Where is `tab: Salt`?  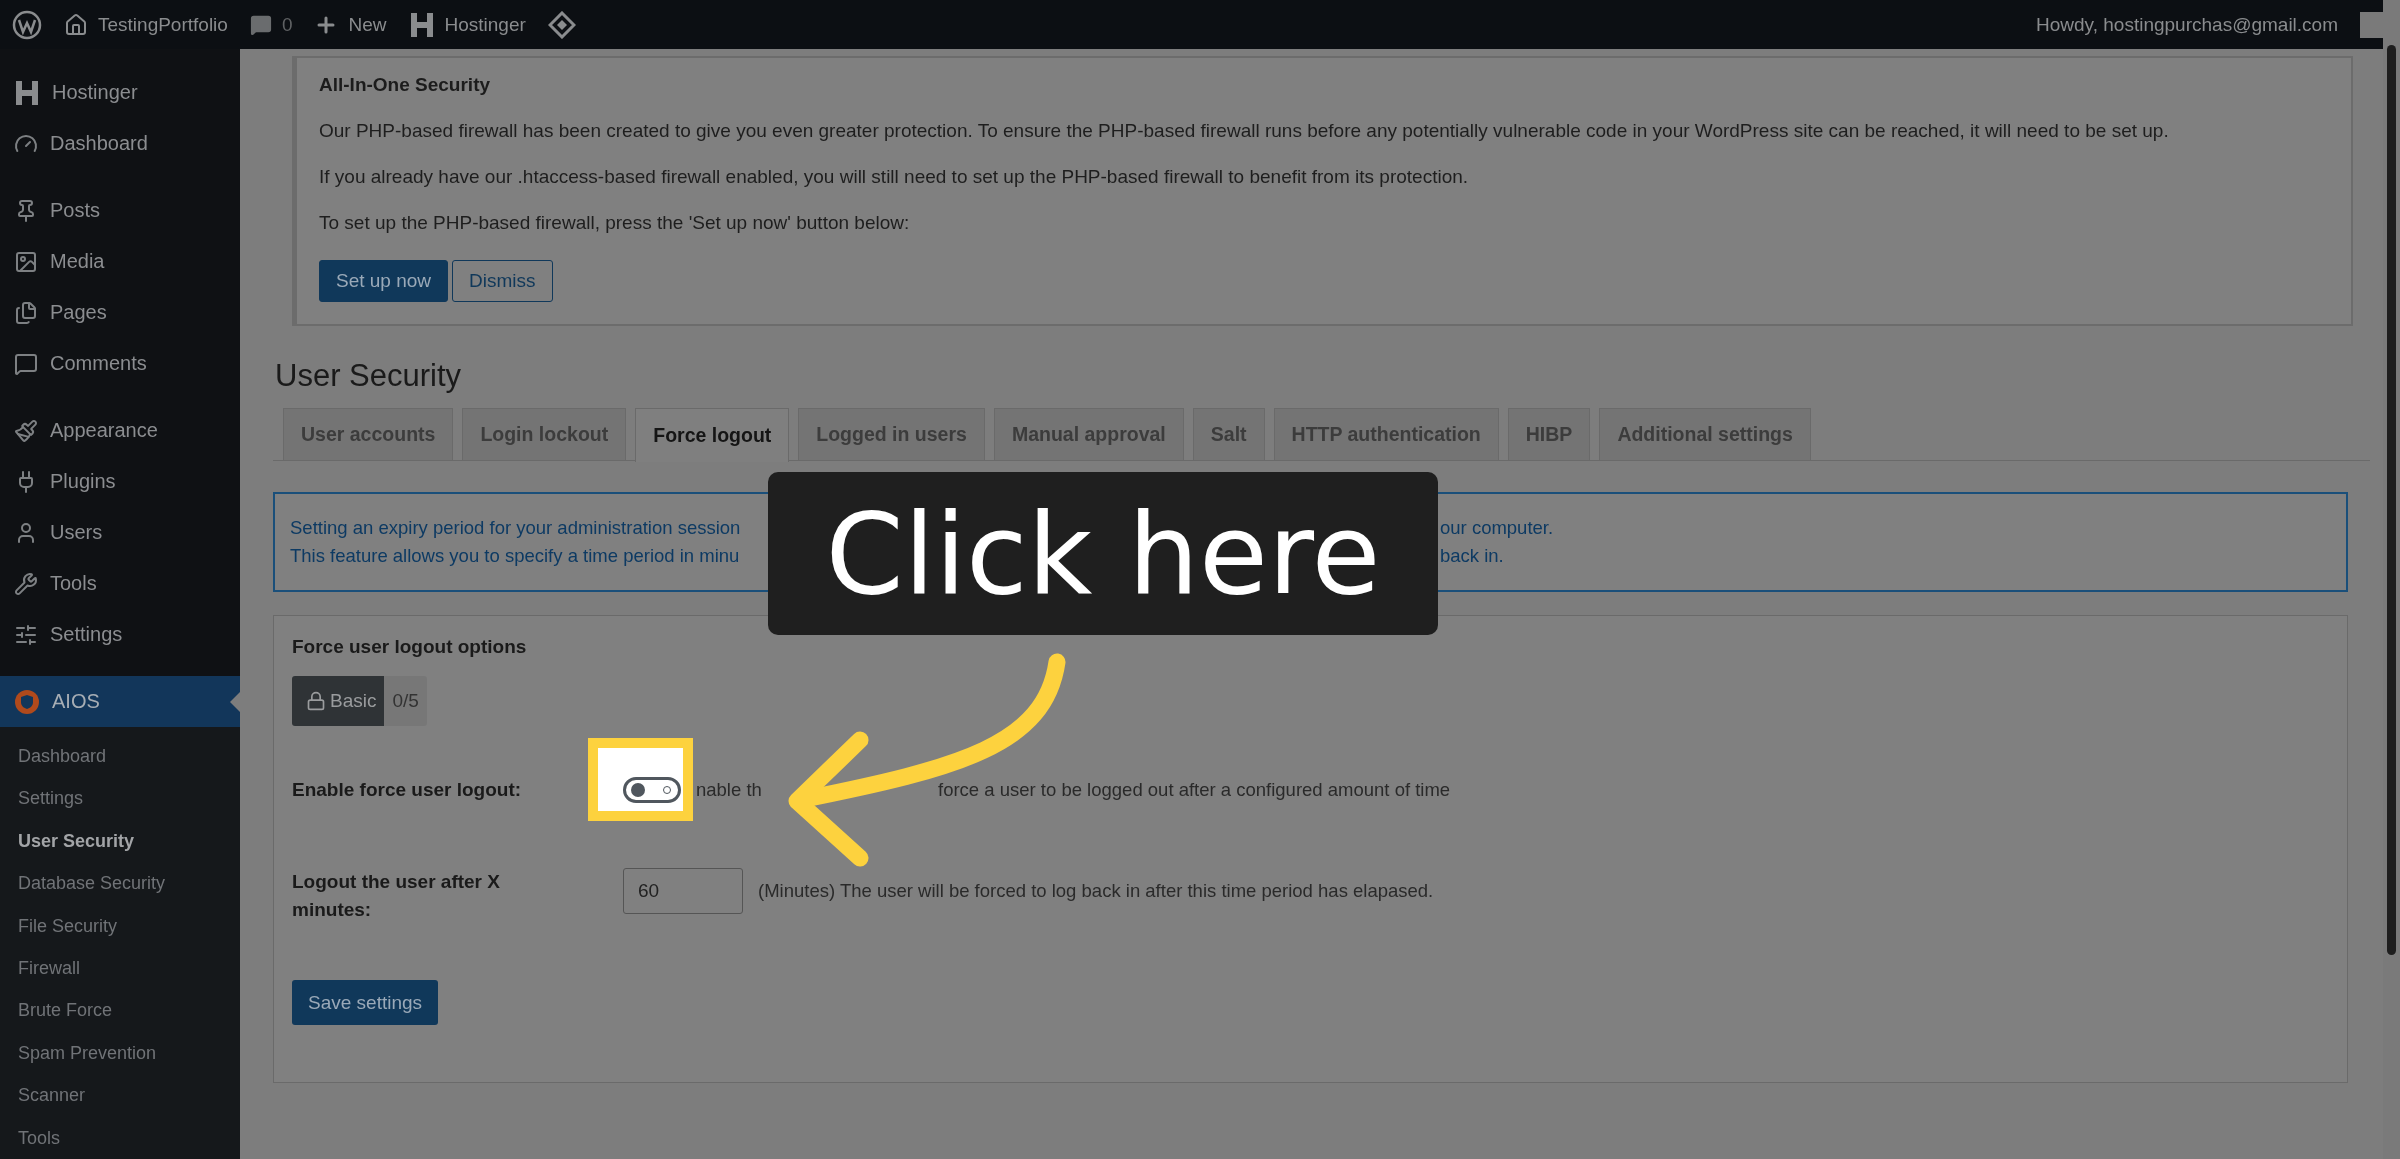
tab: Salt is located at coordinates (1228, 434).